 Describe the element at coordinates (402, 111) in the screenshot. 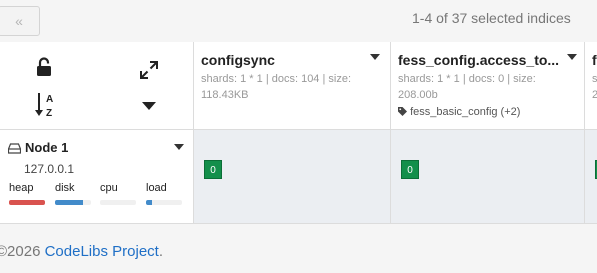

I see `tag-icon` at that location.